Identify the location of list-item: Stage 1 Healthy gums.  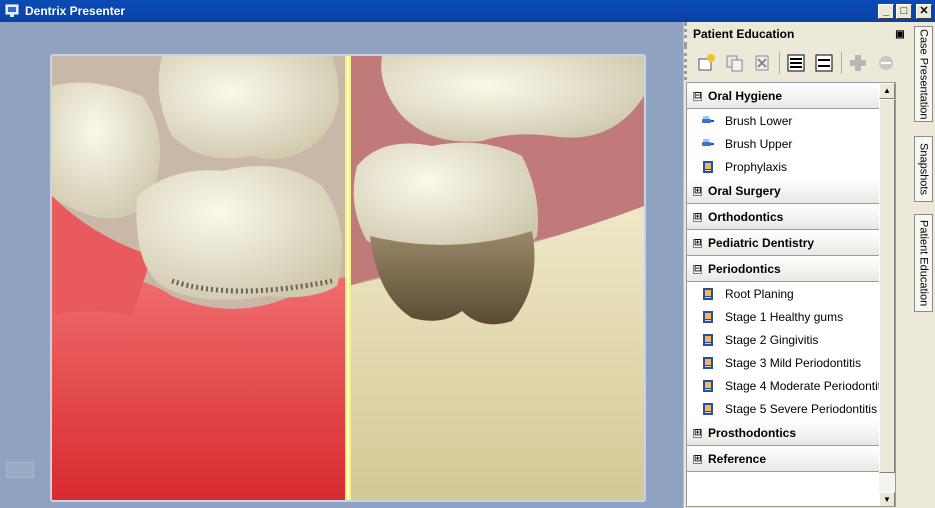
(791, 316).